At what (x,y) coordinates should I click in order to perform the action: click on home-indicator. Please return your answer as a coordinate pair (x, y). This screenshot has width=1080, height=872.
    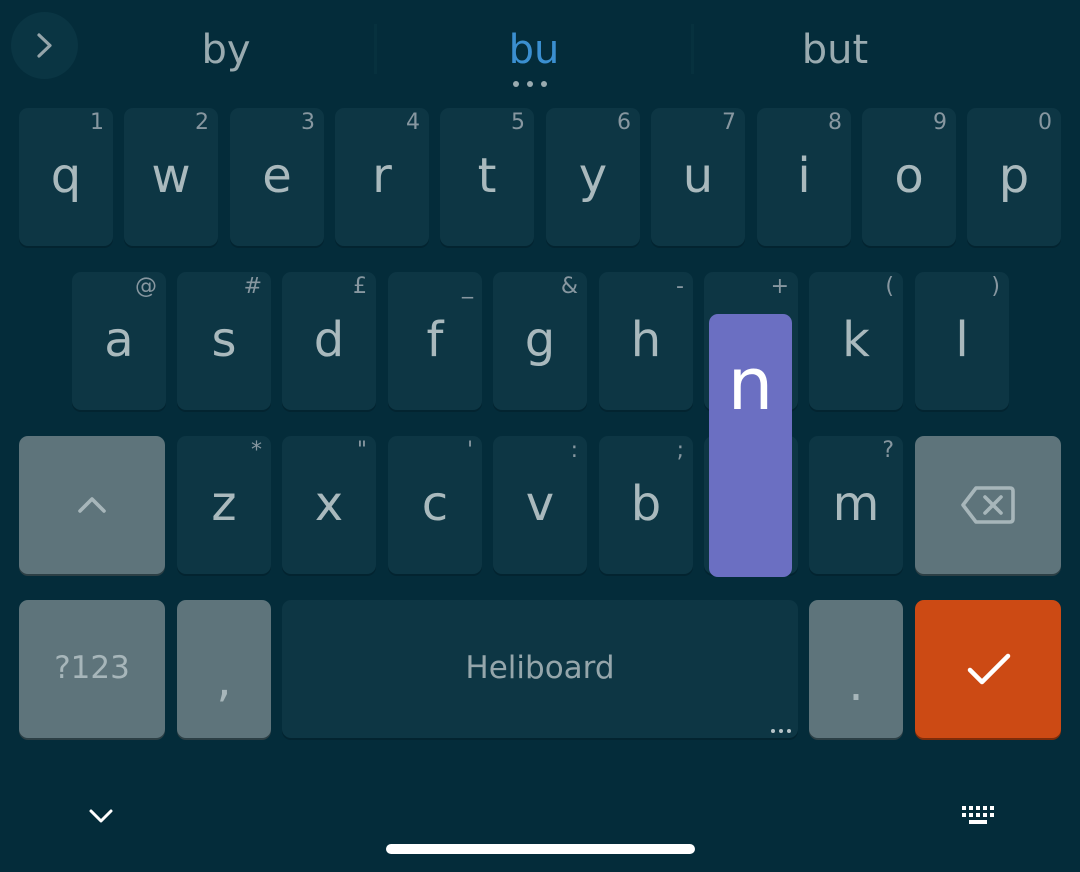
    Looking at the image, I should click on (540, 849).